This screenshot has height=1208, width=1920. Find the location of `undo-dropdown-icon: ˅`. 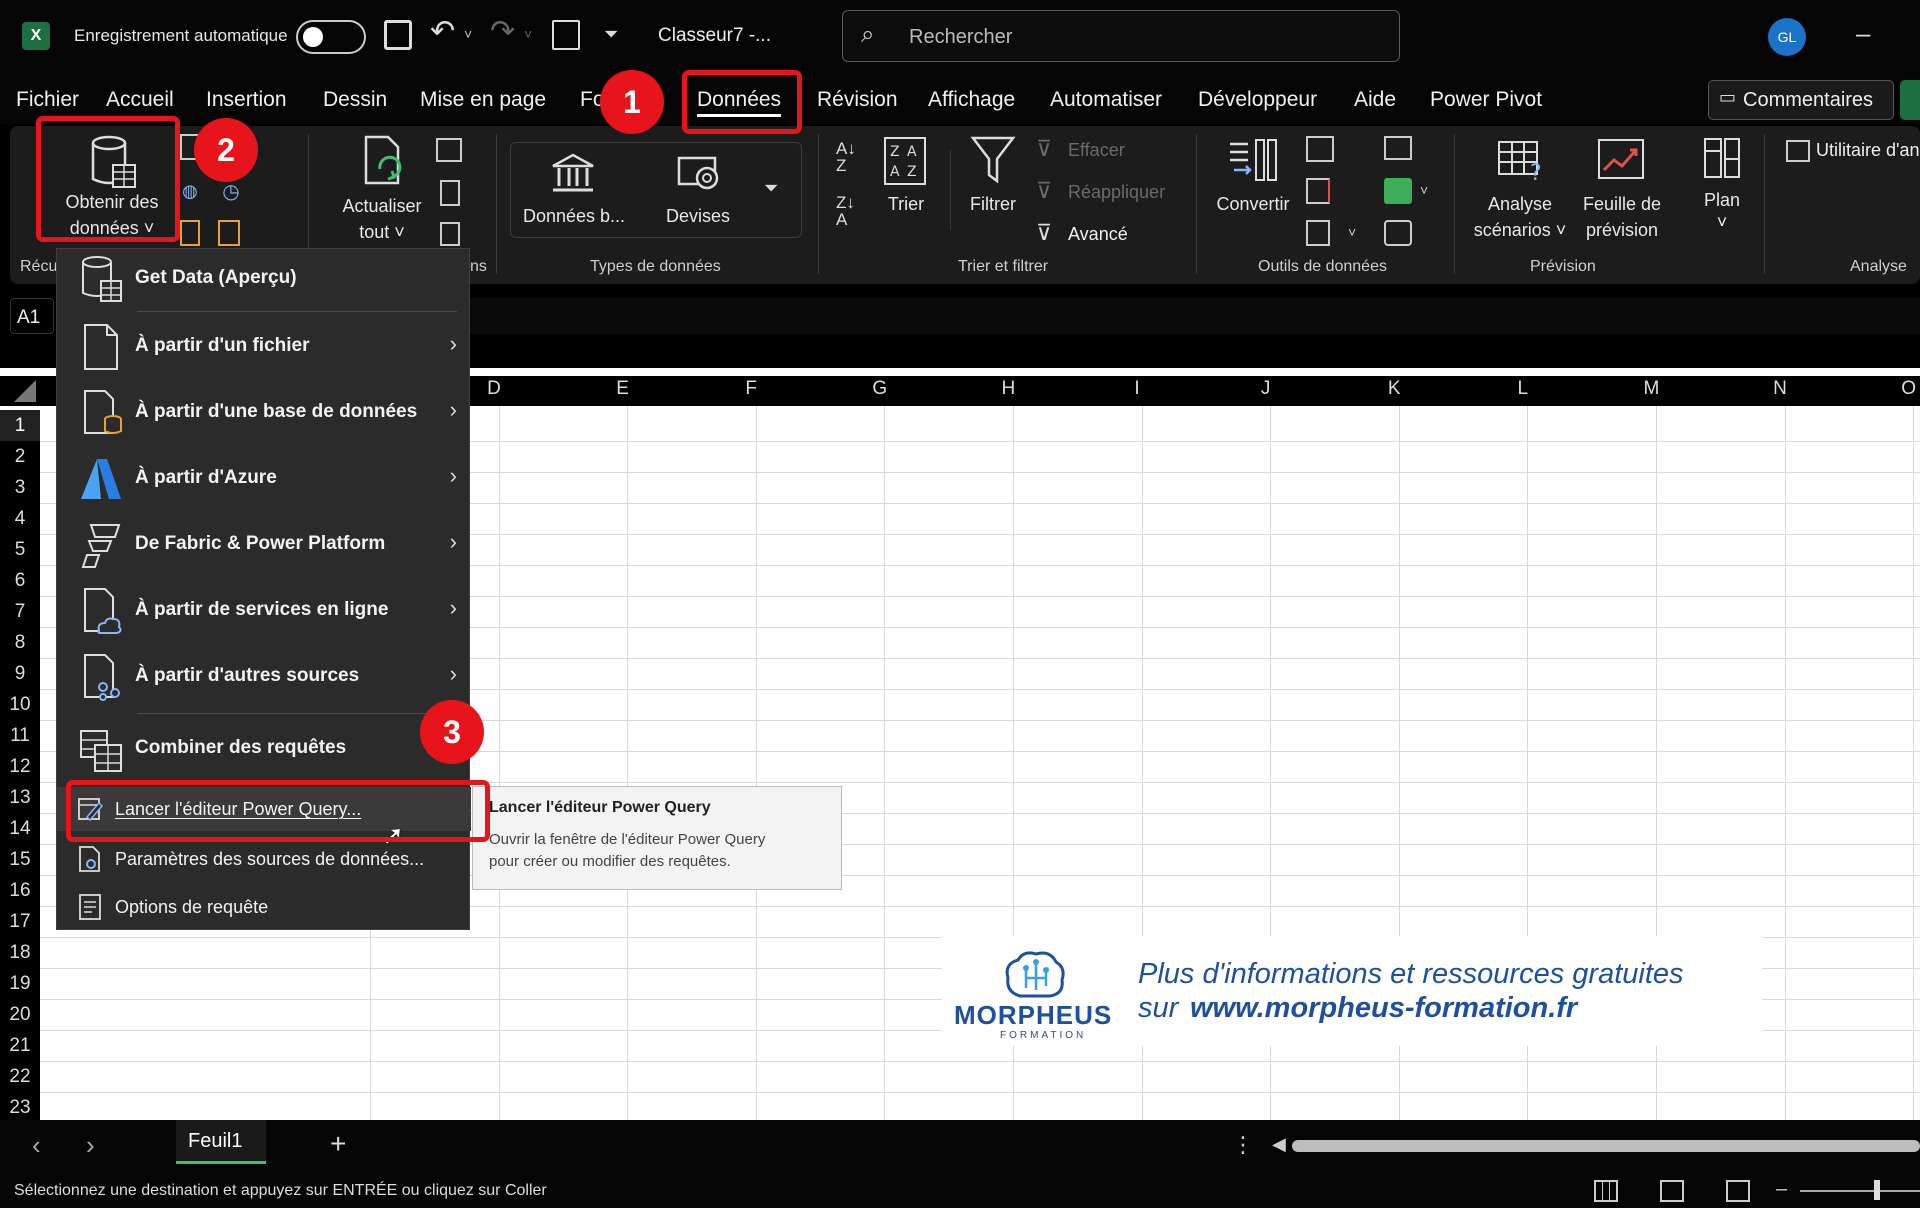

undo-dropdown-icon: ˅ is located at coordinates (468, 34).